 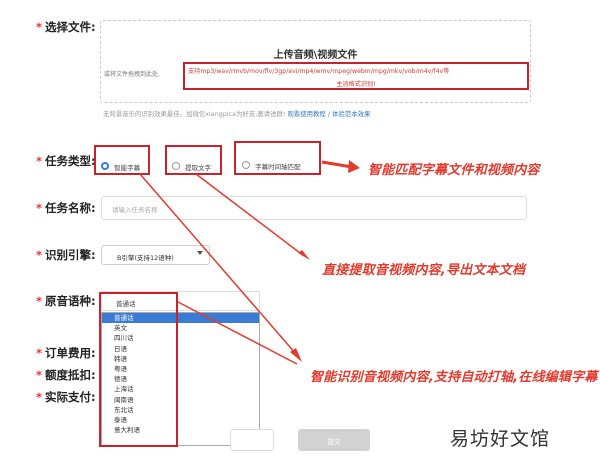 I want to click on annotation-extract-text: 直接提取音视频内容,导出文本文档, so click(x=424, y=270).